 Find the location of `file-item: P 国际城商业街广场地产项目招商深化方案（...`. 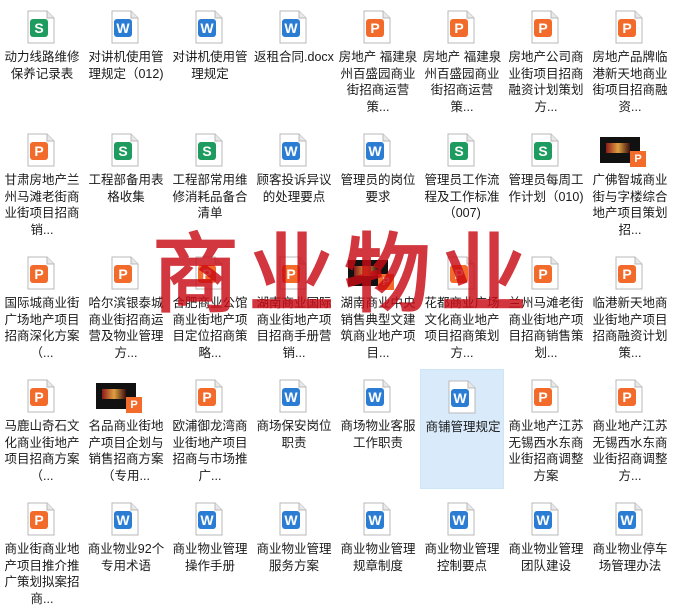

file-item: P 国际城商业街广场地产项目招商深化方案（... is located at coordinates (42, 306).